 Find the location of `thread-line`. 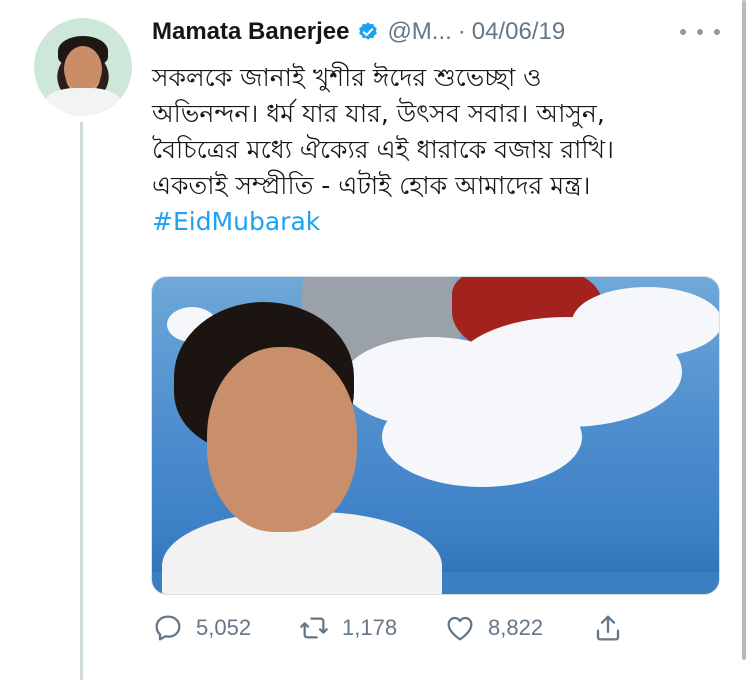

thread-line is located at coordinates (81, 401).